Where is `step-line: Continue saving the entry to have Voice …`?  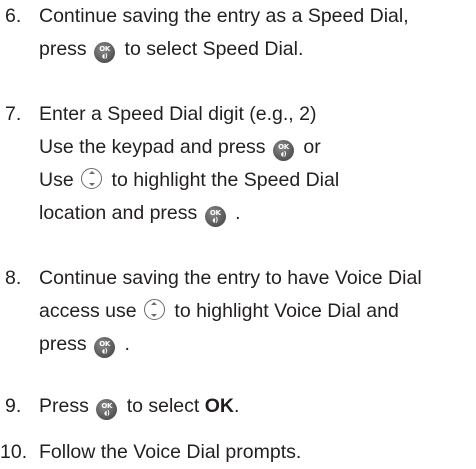
step-line: Continue saving the entry to have Voice … is located at coordinates (230, 278).